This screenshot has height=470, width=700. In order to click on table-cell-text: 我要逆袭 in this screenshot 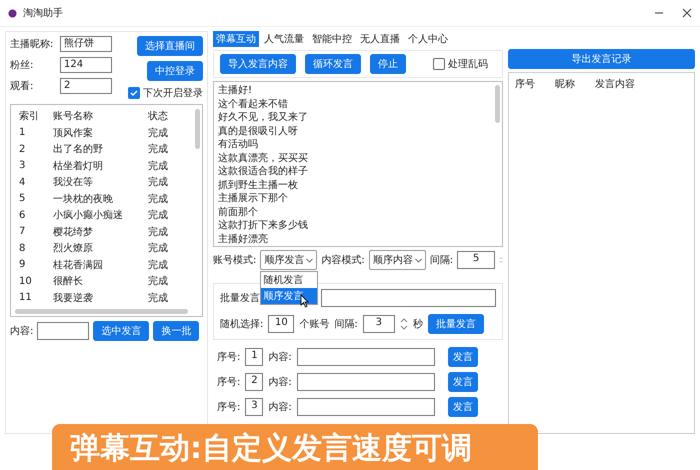, I will do `click(73, 298)`.